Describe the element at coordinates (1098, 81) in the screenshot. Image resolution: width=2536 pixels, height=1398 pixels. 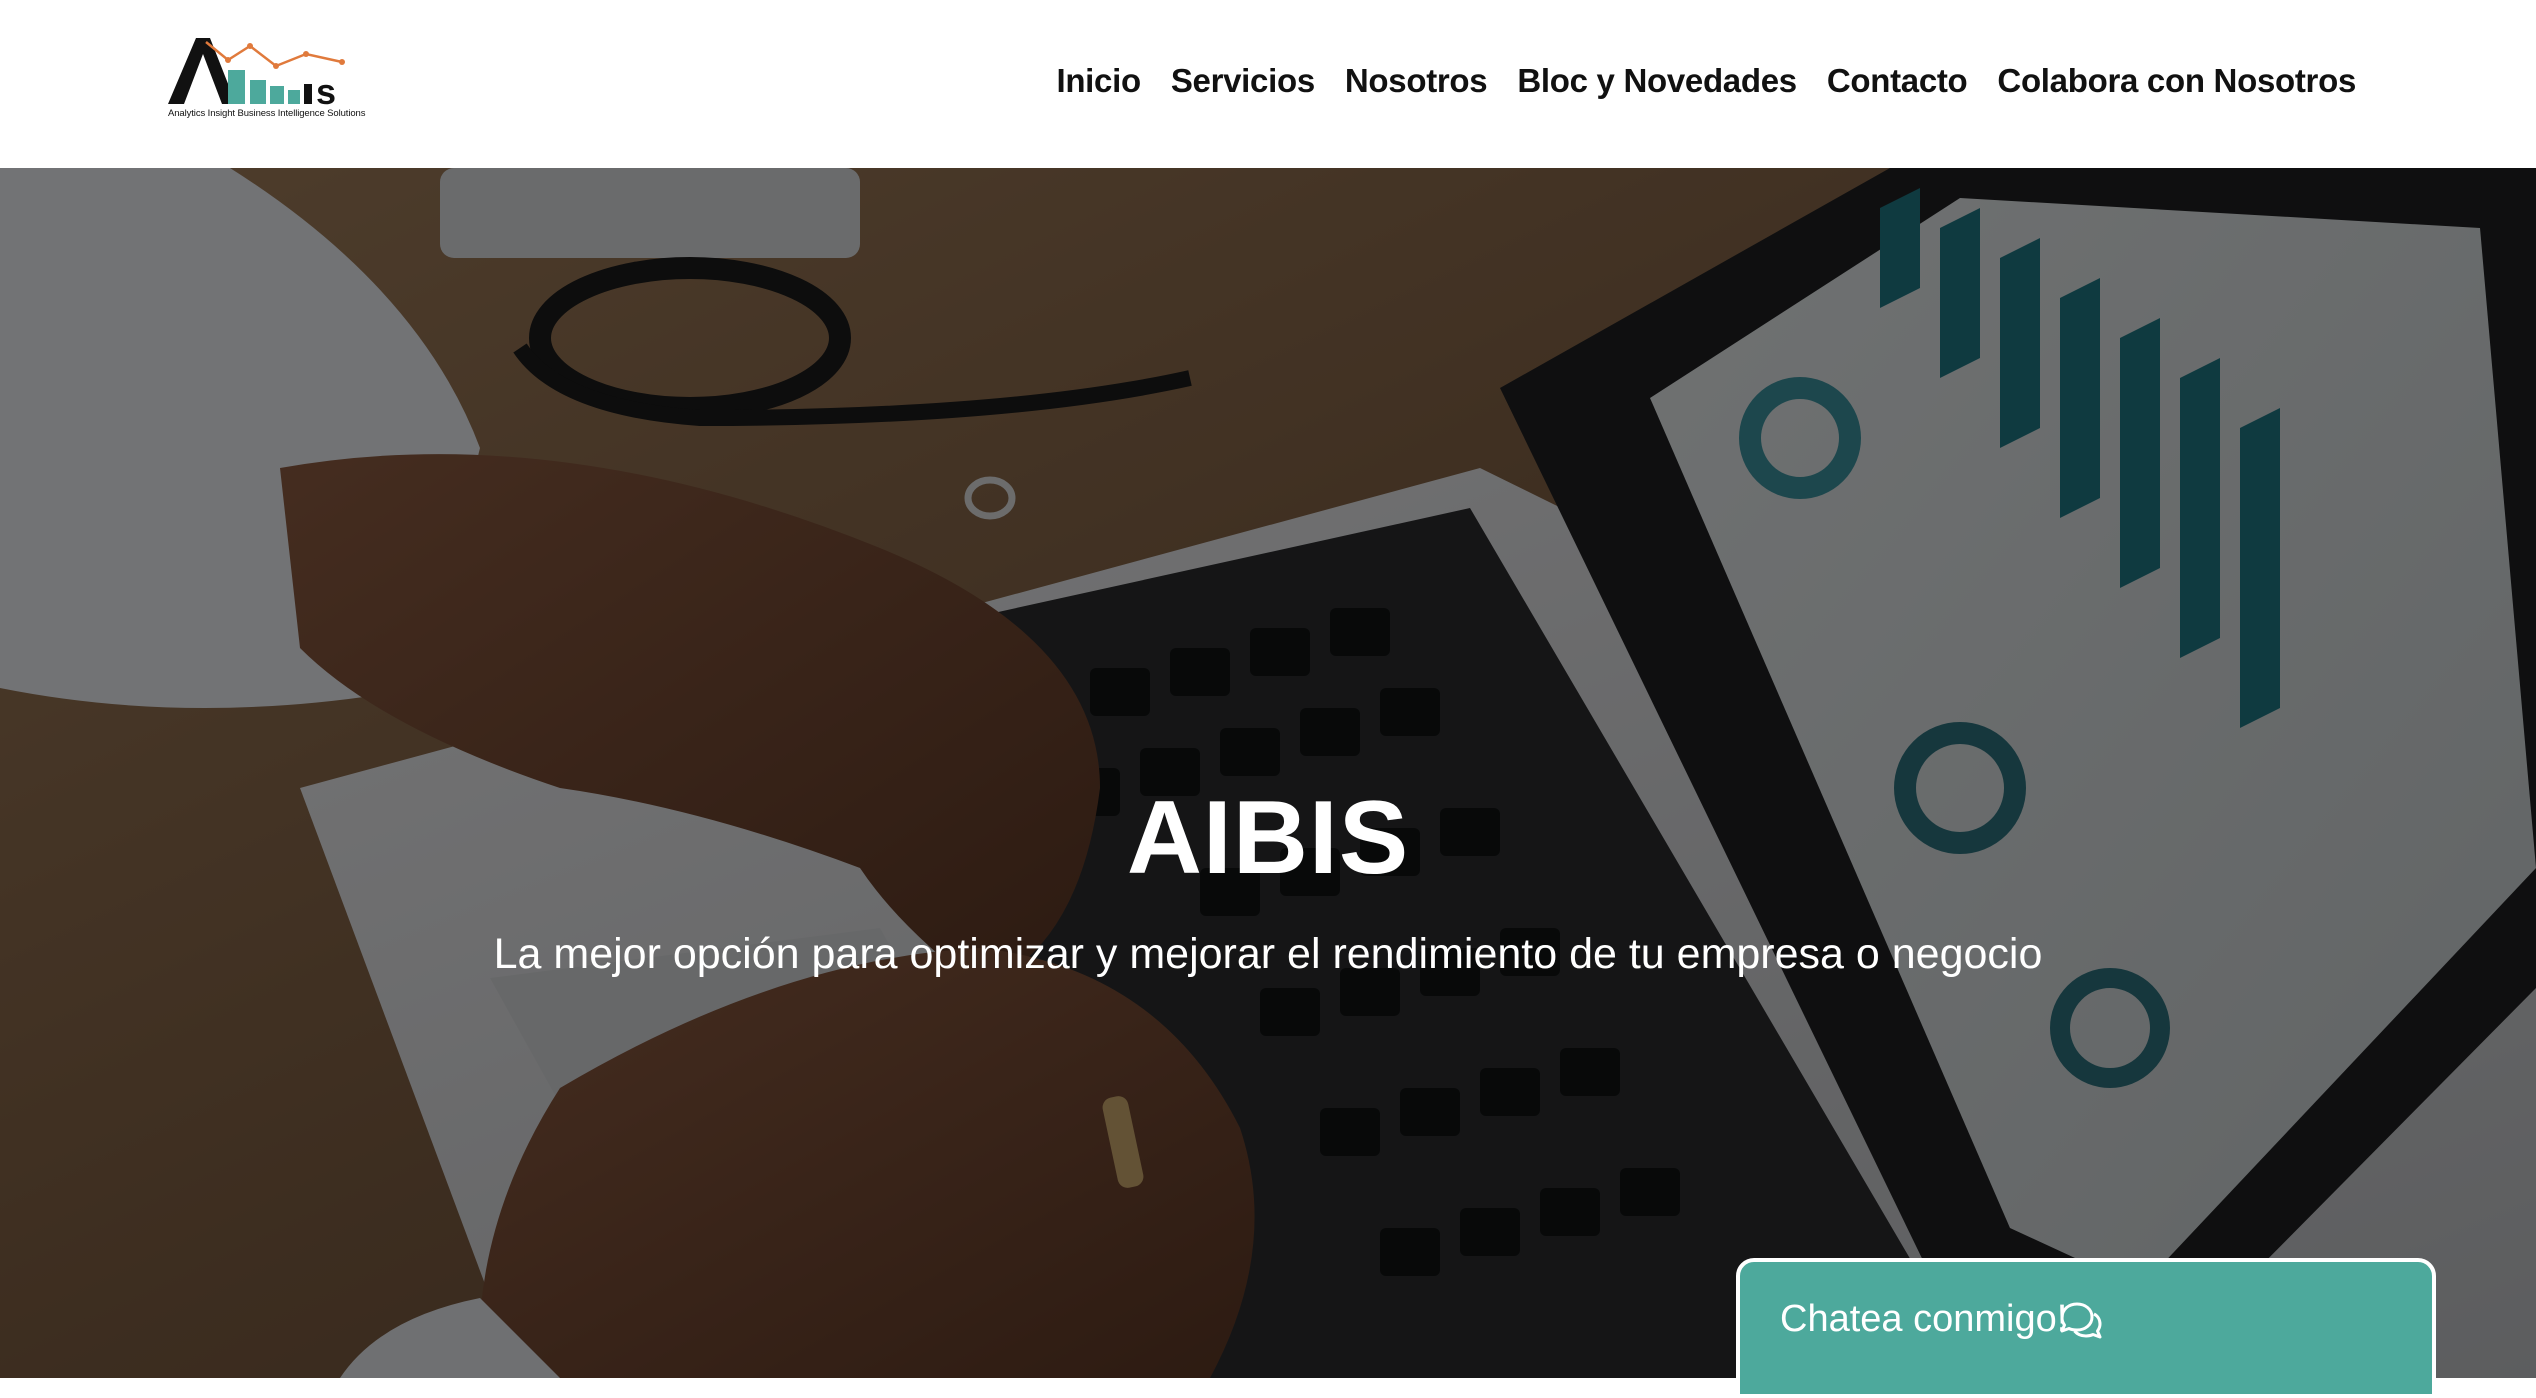
I see `nav-item-inicio: Inicio` at that location.